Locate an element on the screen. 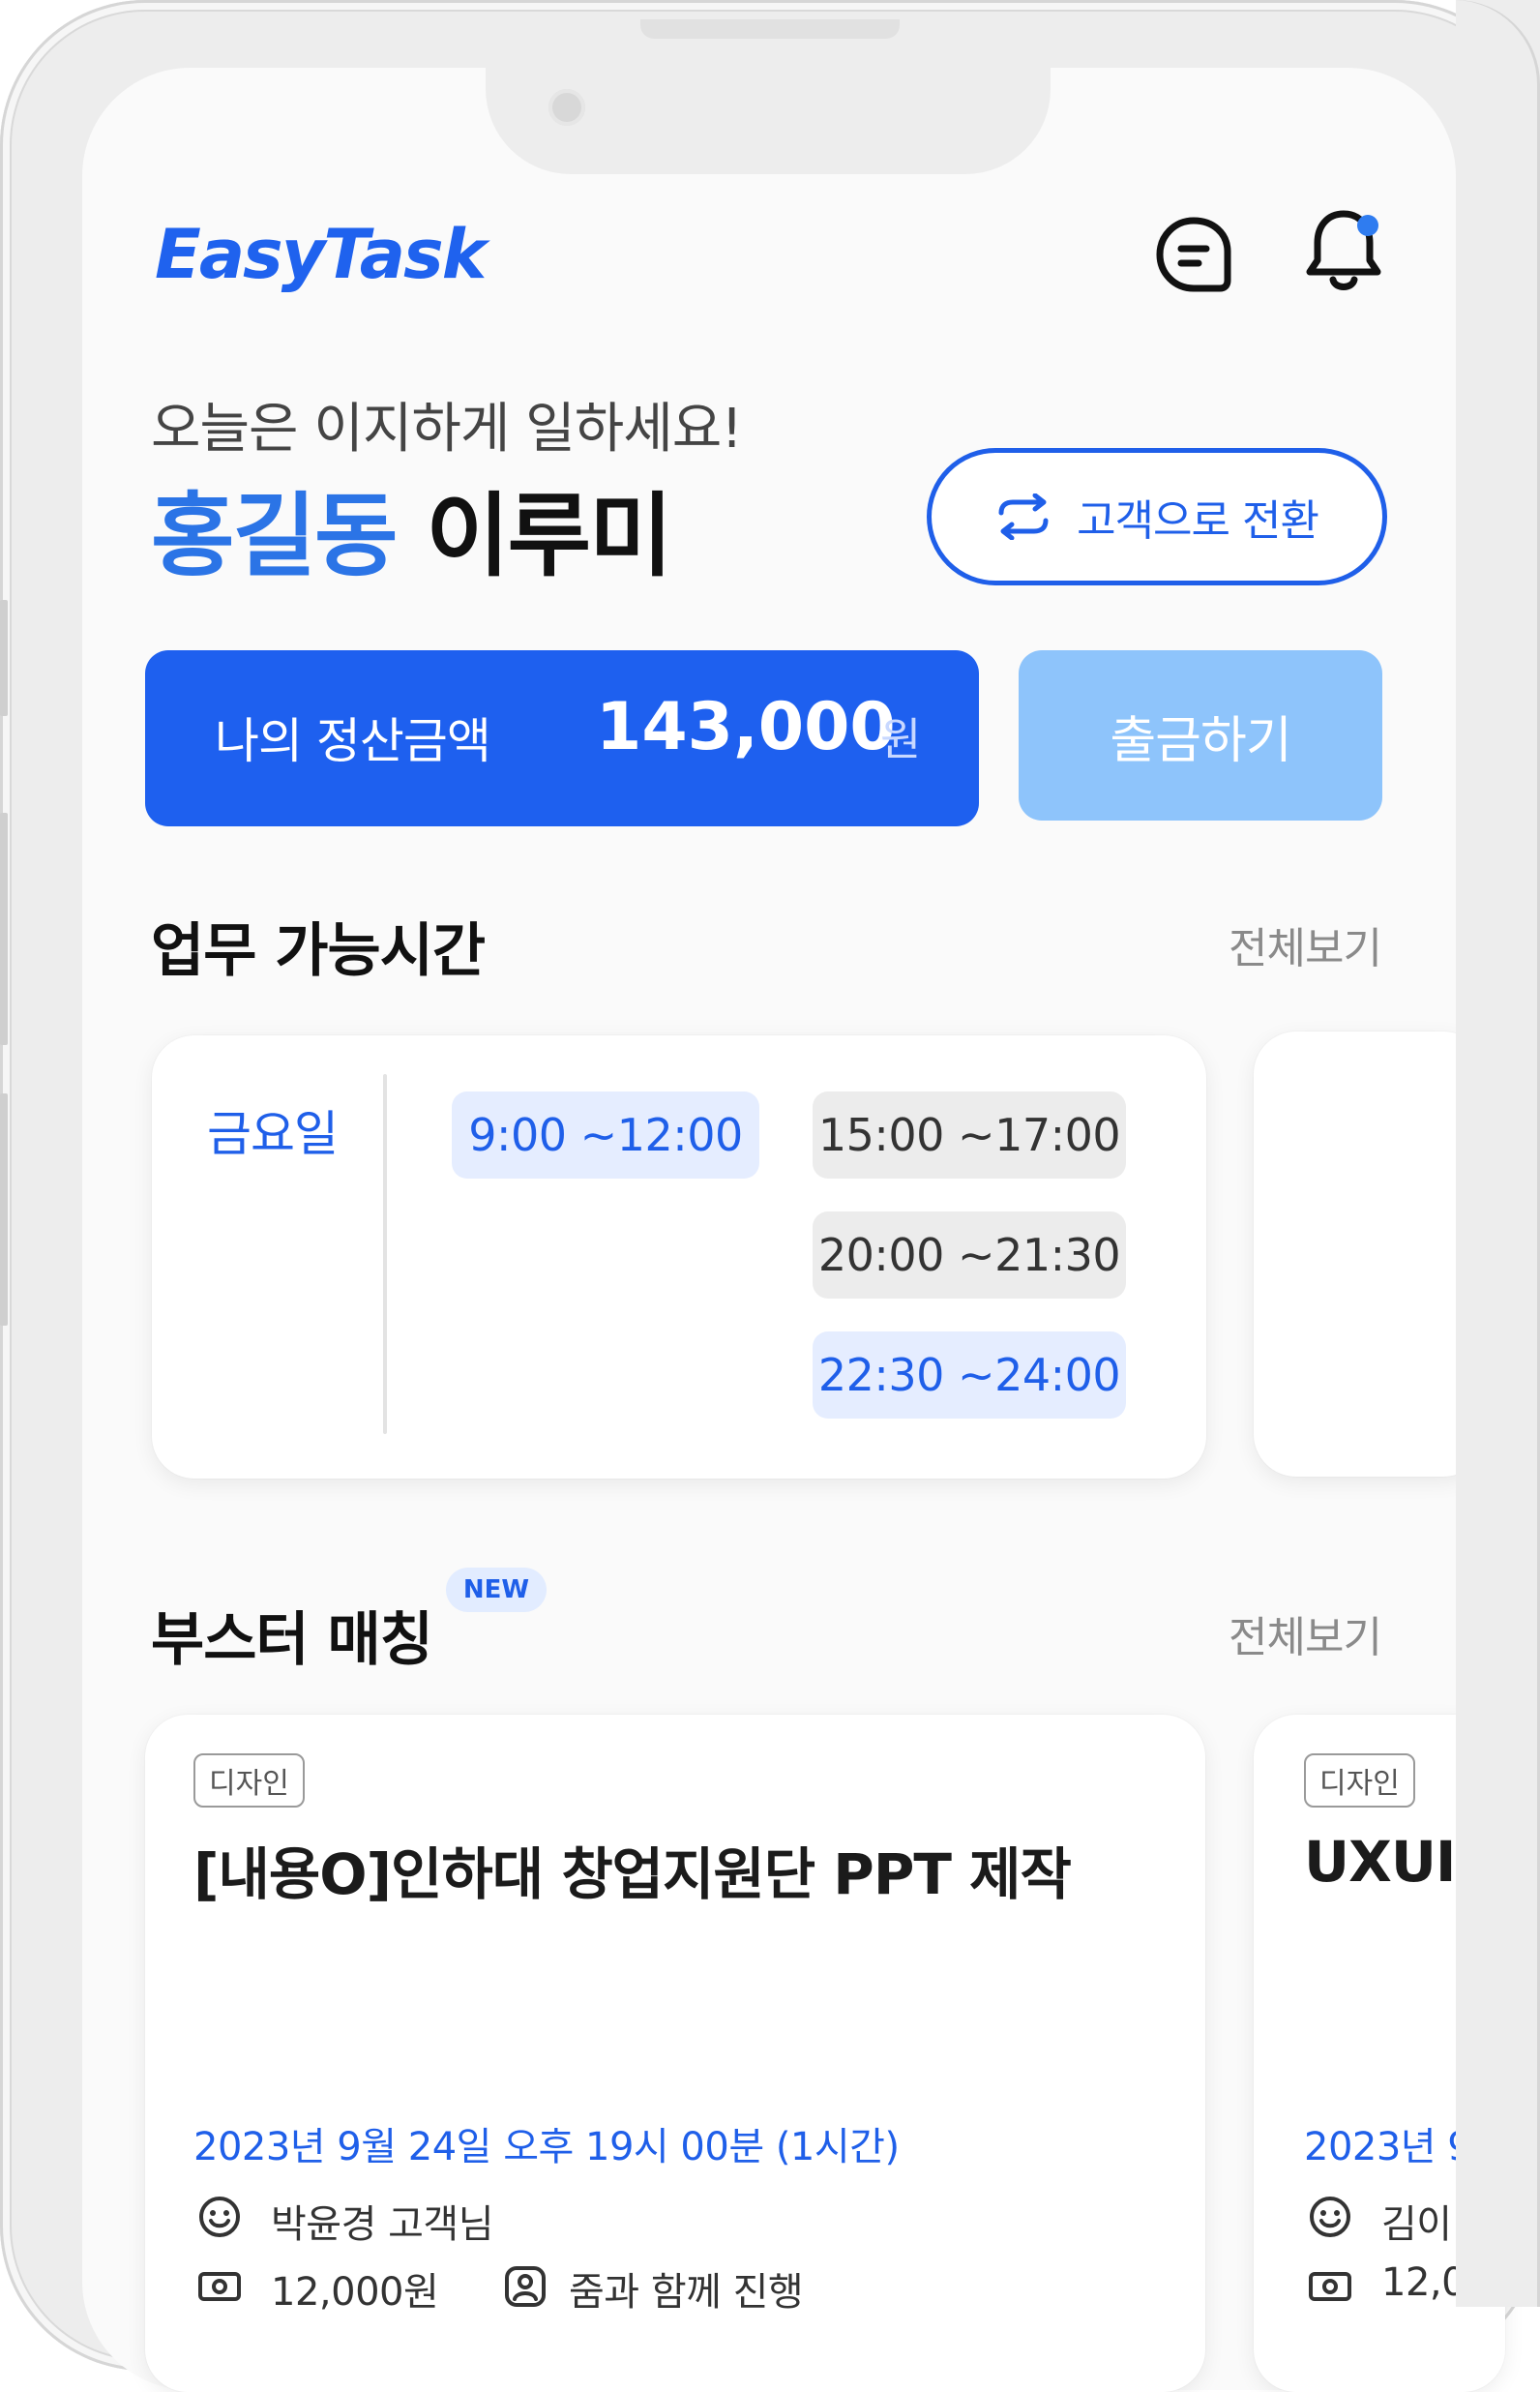 The image size is (1540, 2392). new-badge: NEW is located at coordinates (496, 1590).